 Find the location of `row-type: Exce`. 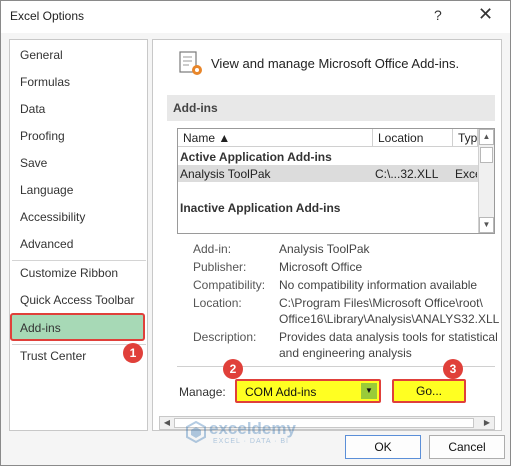

row-type: Exce is located at coordinates (466, 174).